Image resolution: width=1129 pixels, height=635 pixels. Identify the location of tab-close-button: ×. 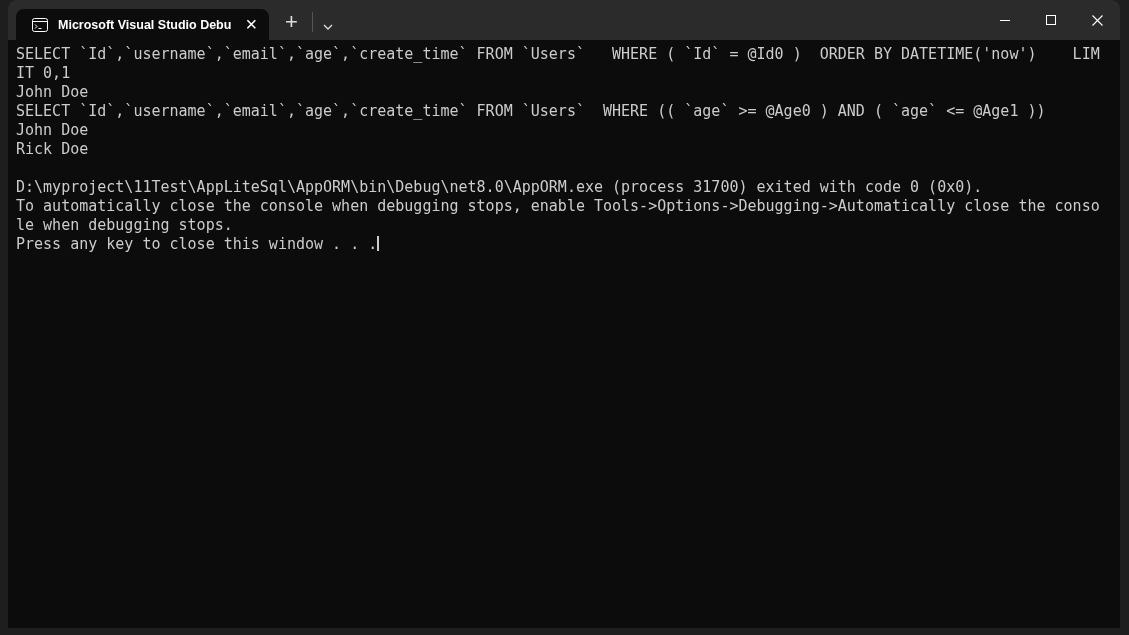
(251, 24).